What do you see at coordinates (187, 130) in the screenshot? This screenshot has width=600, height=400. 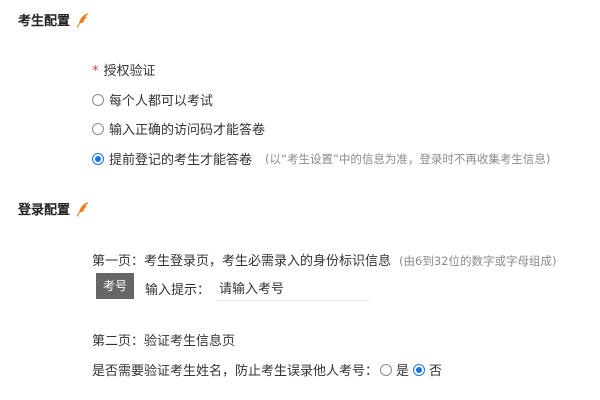 I see `auth-option-label: 输入正确的访问码才能答卷` at bounding box center [187, 130].